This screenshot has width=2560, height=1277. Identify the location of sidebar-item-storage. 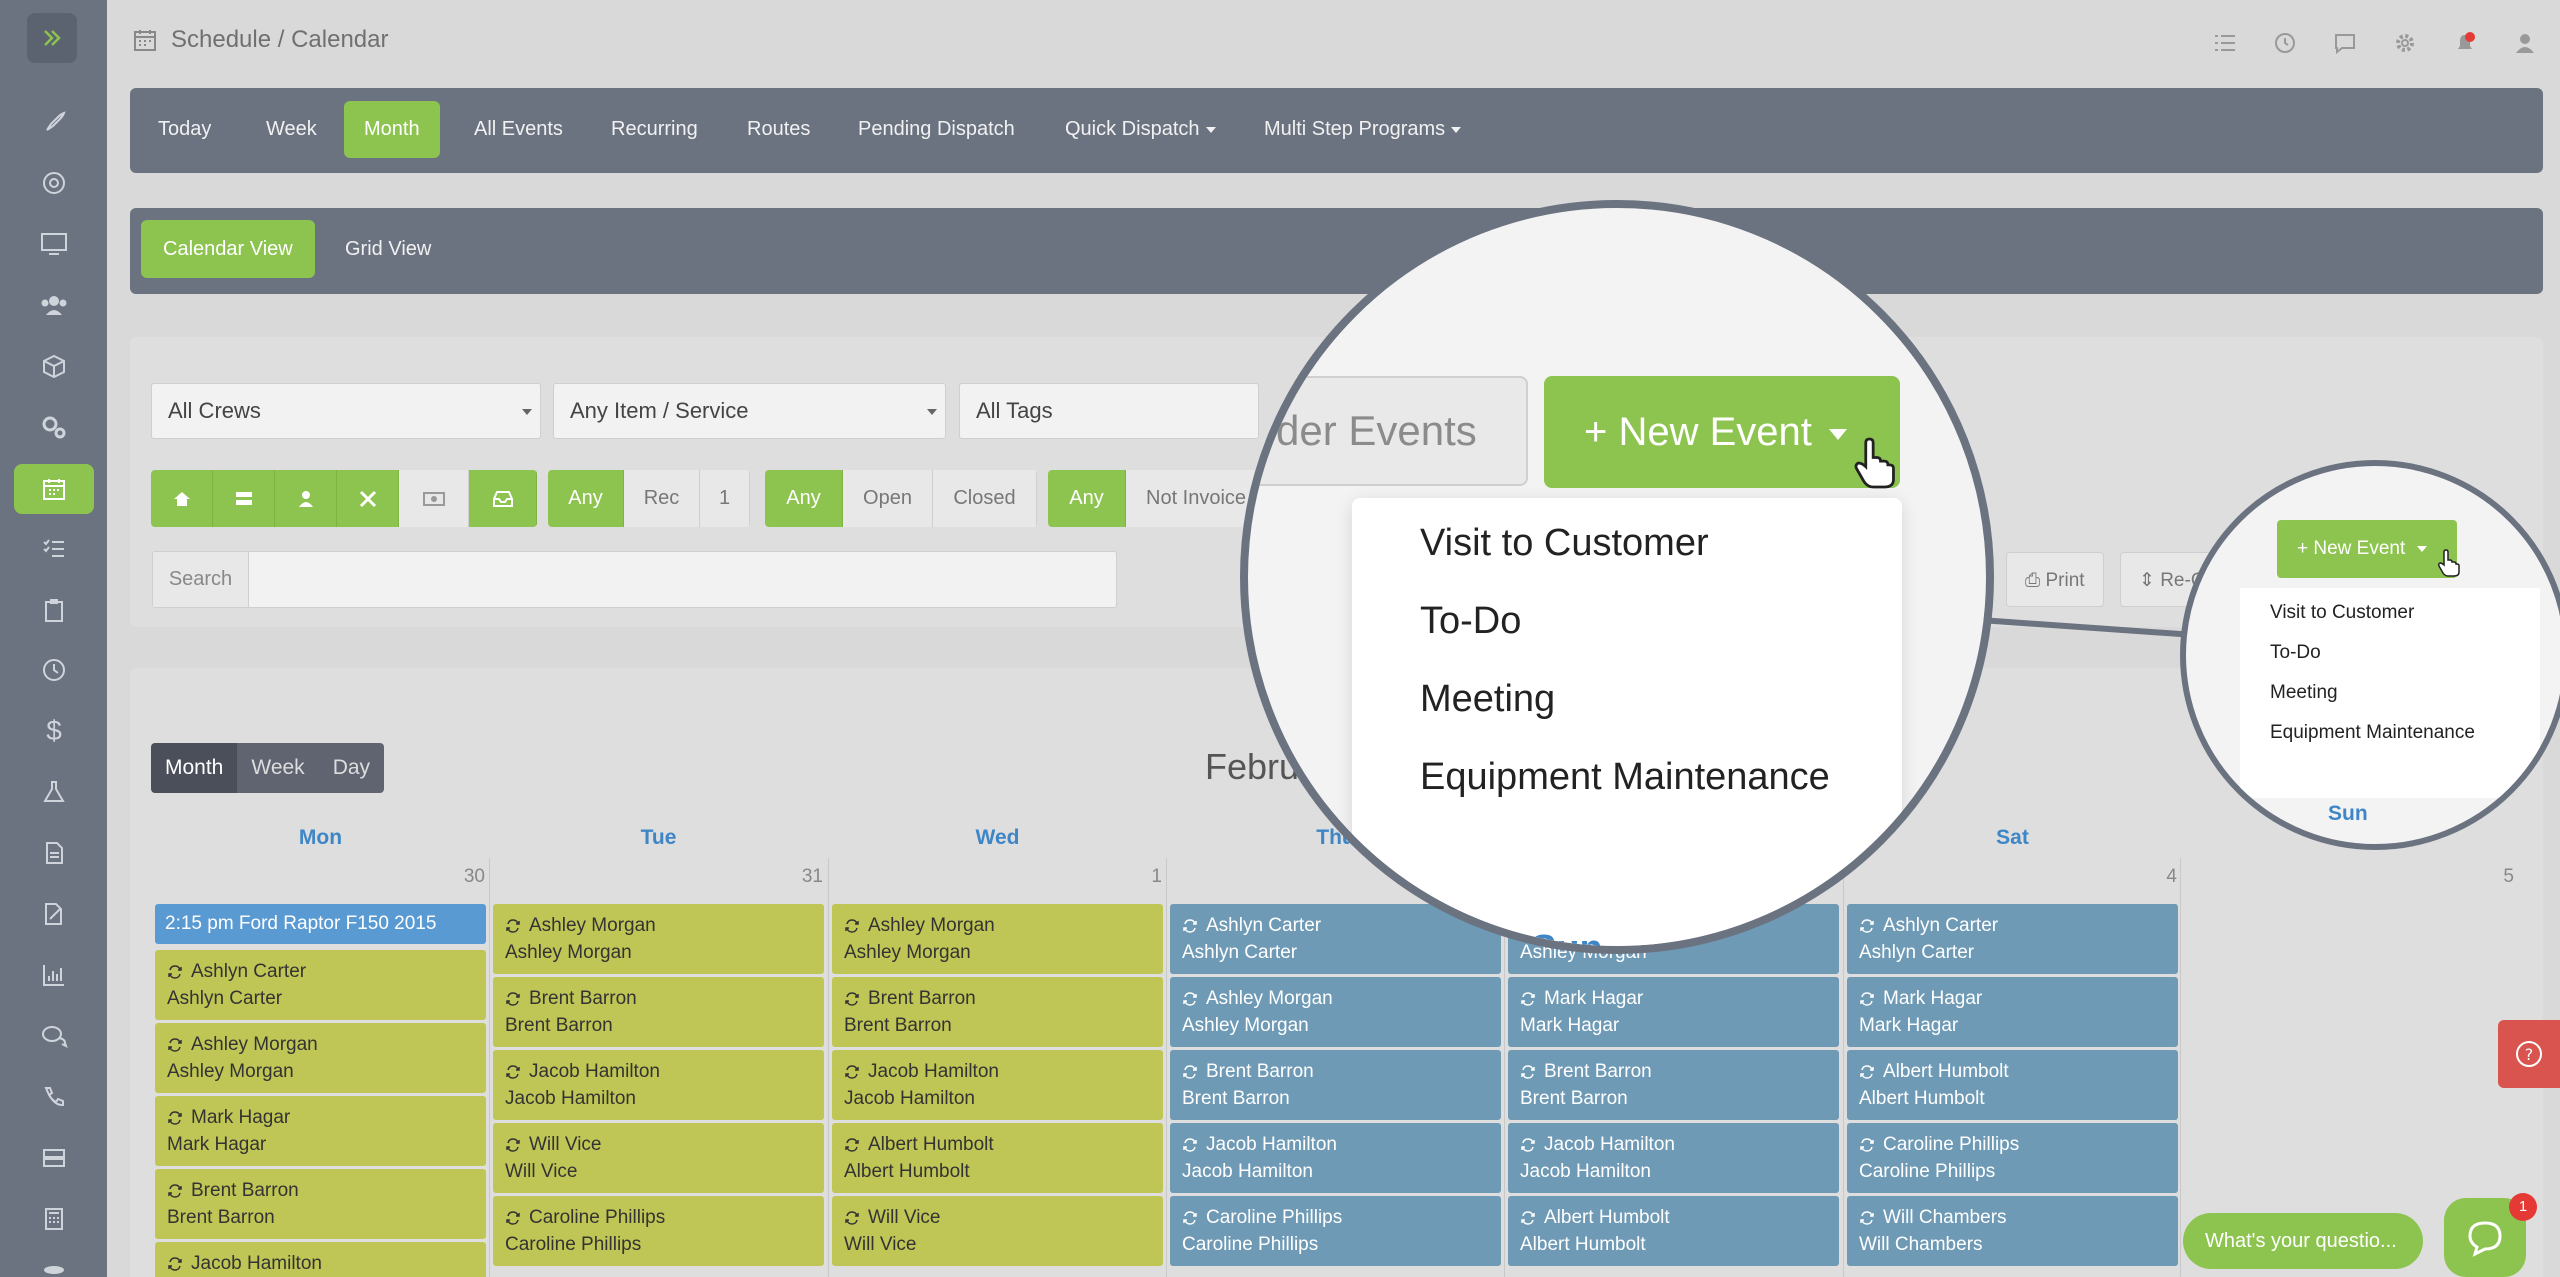
(54, 1158).